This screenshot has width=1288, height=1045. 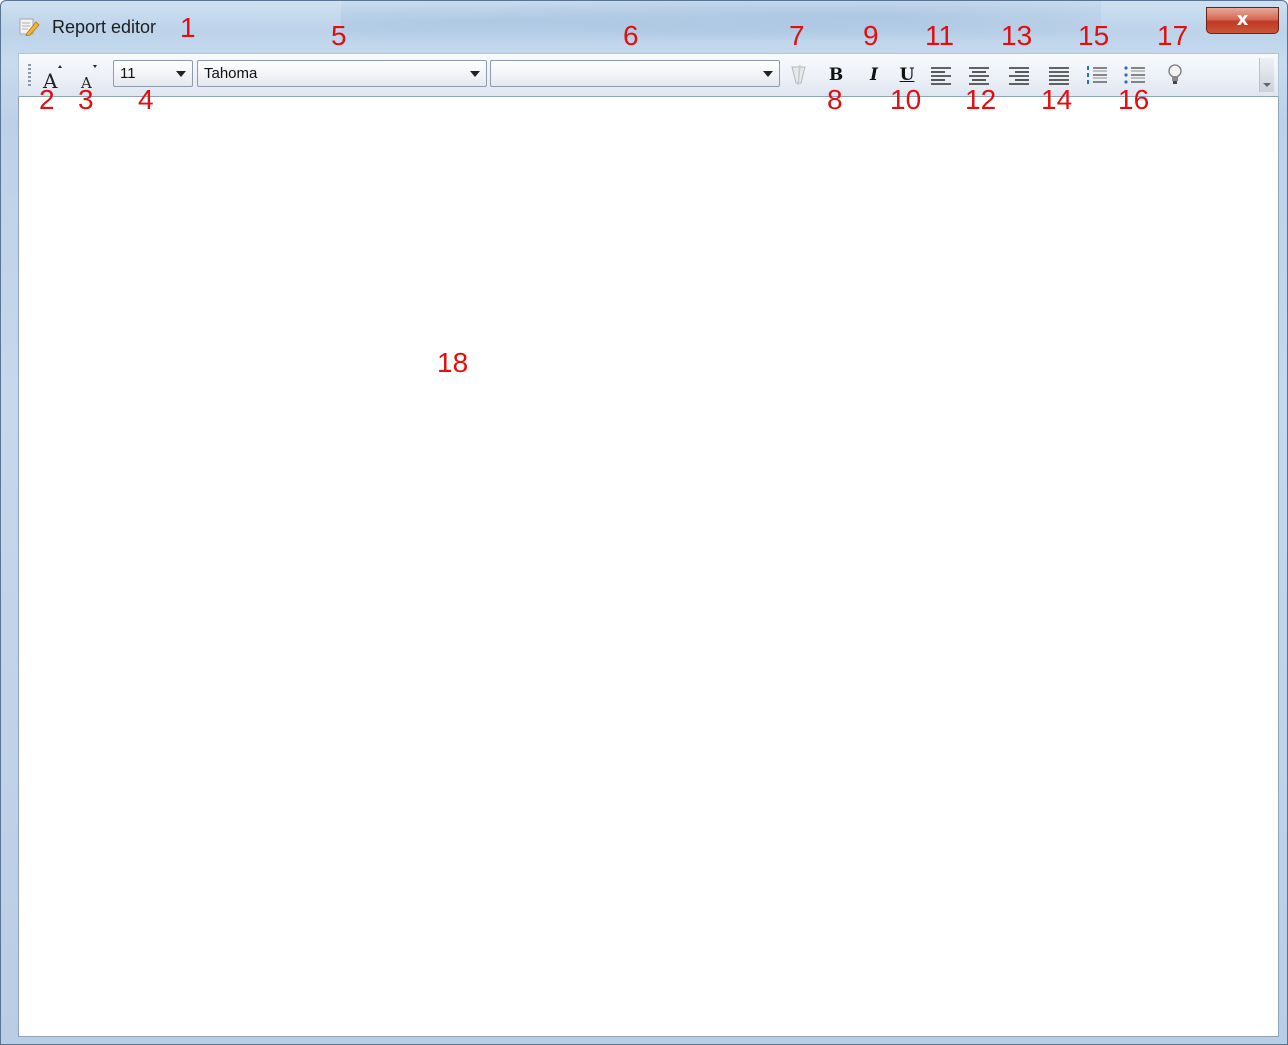 I want to click on font-family-value: Tahoma, so click(x=231, y=73).